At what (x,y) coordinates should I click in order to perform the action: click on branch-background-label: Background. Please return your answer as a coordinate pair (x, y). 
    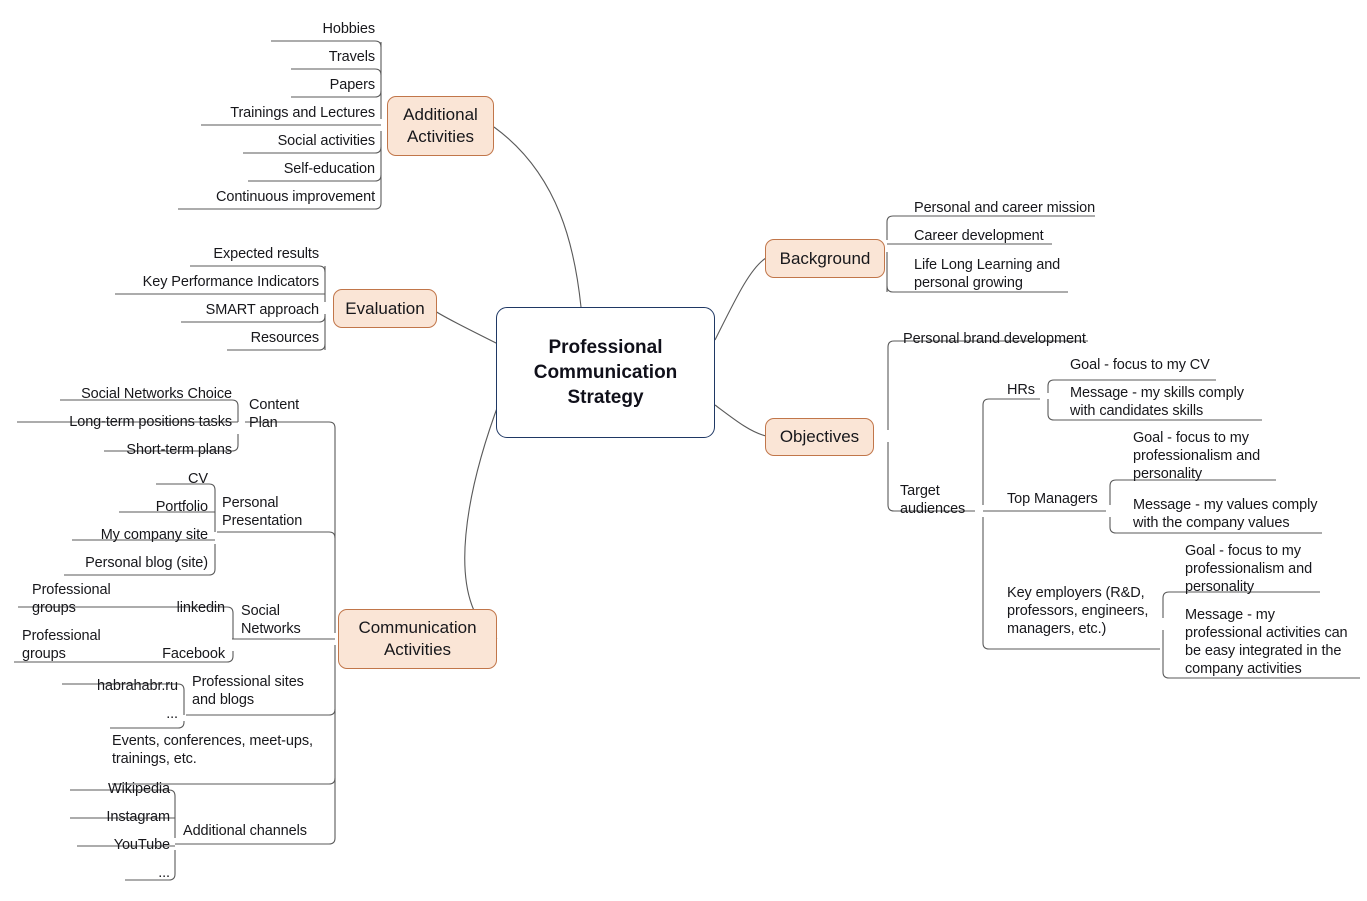
    Looking at the image, I should click on (825, 258).